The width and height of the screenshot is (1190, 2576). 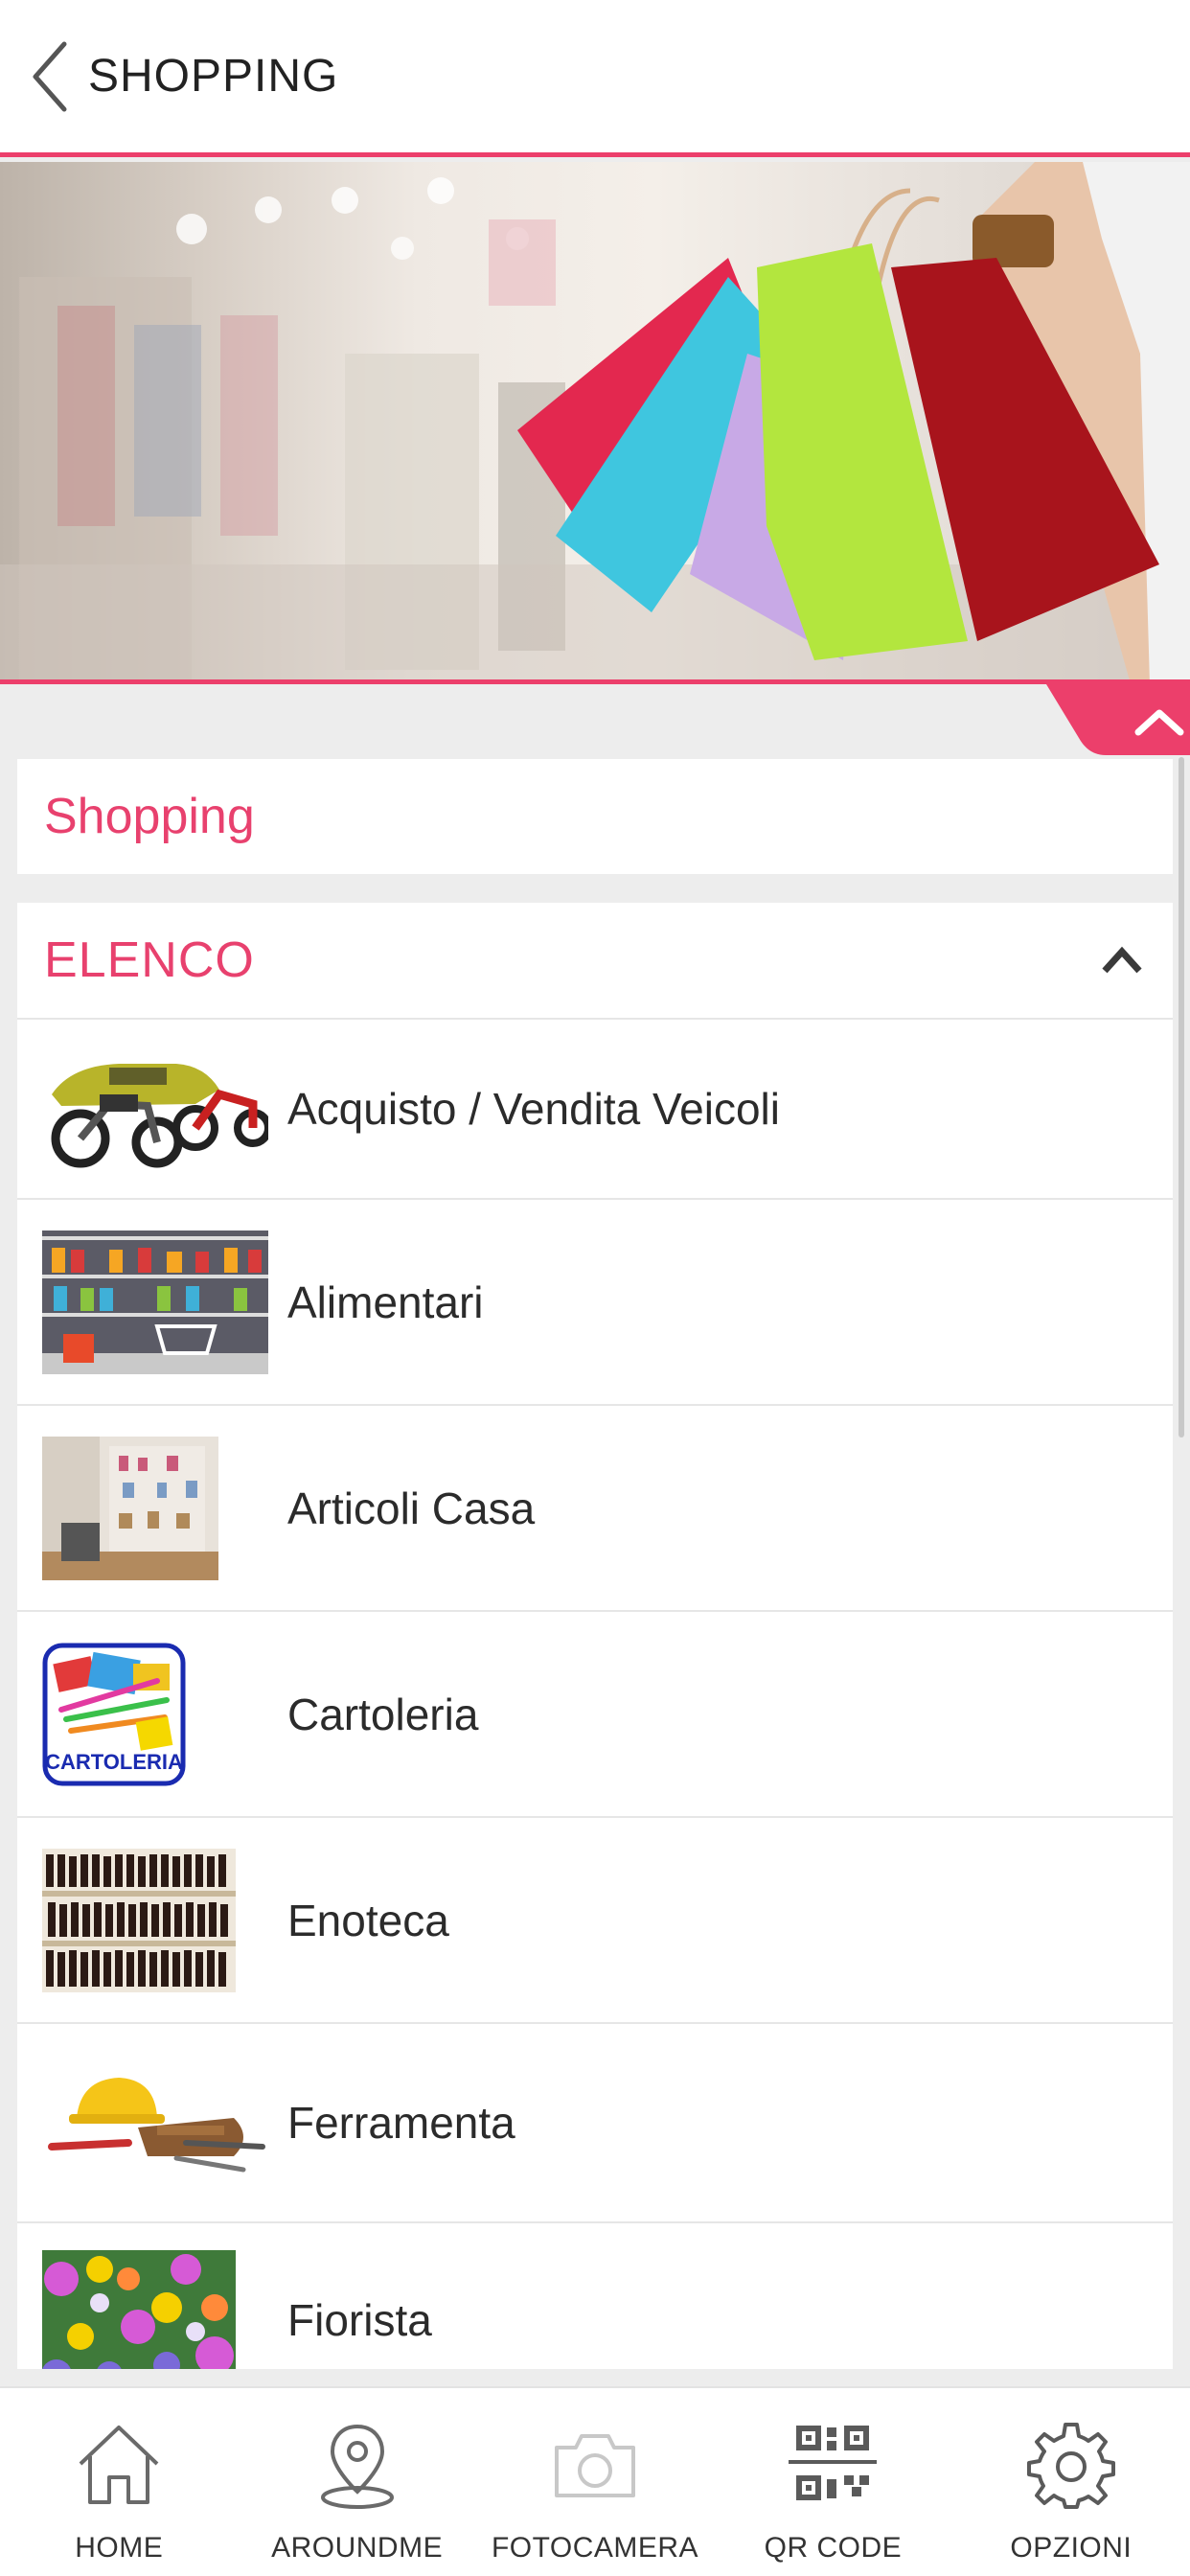 I want to click on list-item-veicoli: Acquisto / Vendita Veicoli, so click(x=595, y=1110).